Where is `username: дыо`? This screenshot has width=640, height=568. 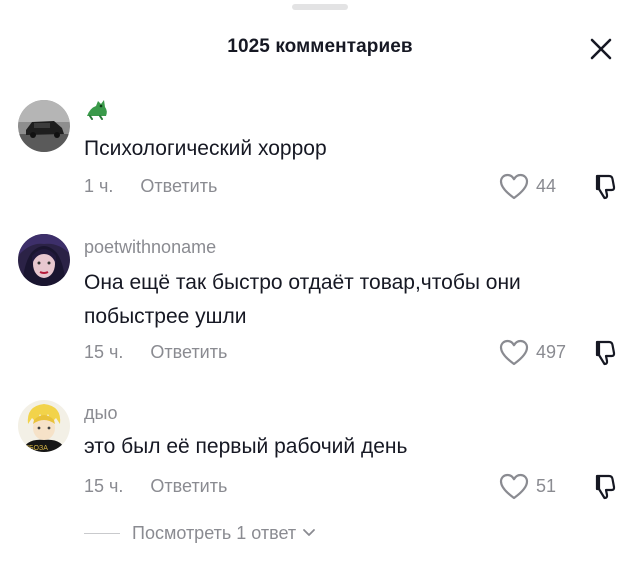
username: дыо is located at coordinates (100, 413).